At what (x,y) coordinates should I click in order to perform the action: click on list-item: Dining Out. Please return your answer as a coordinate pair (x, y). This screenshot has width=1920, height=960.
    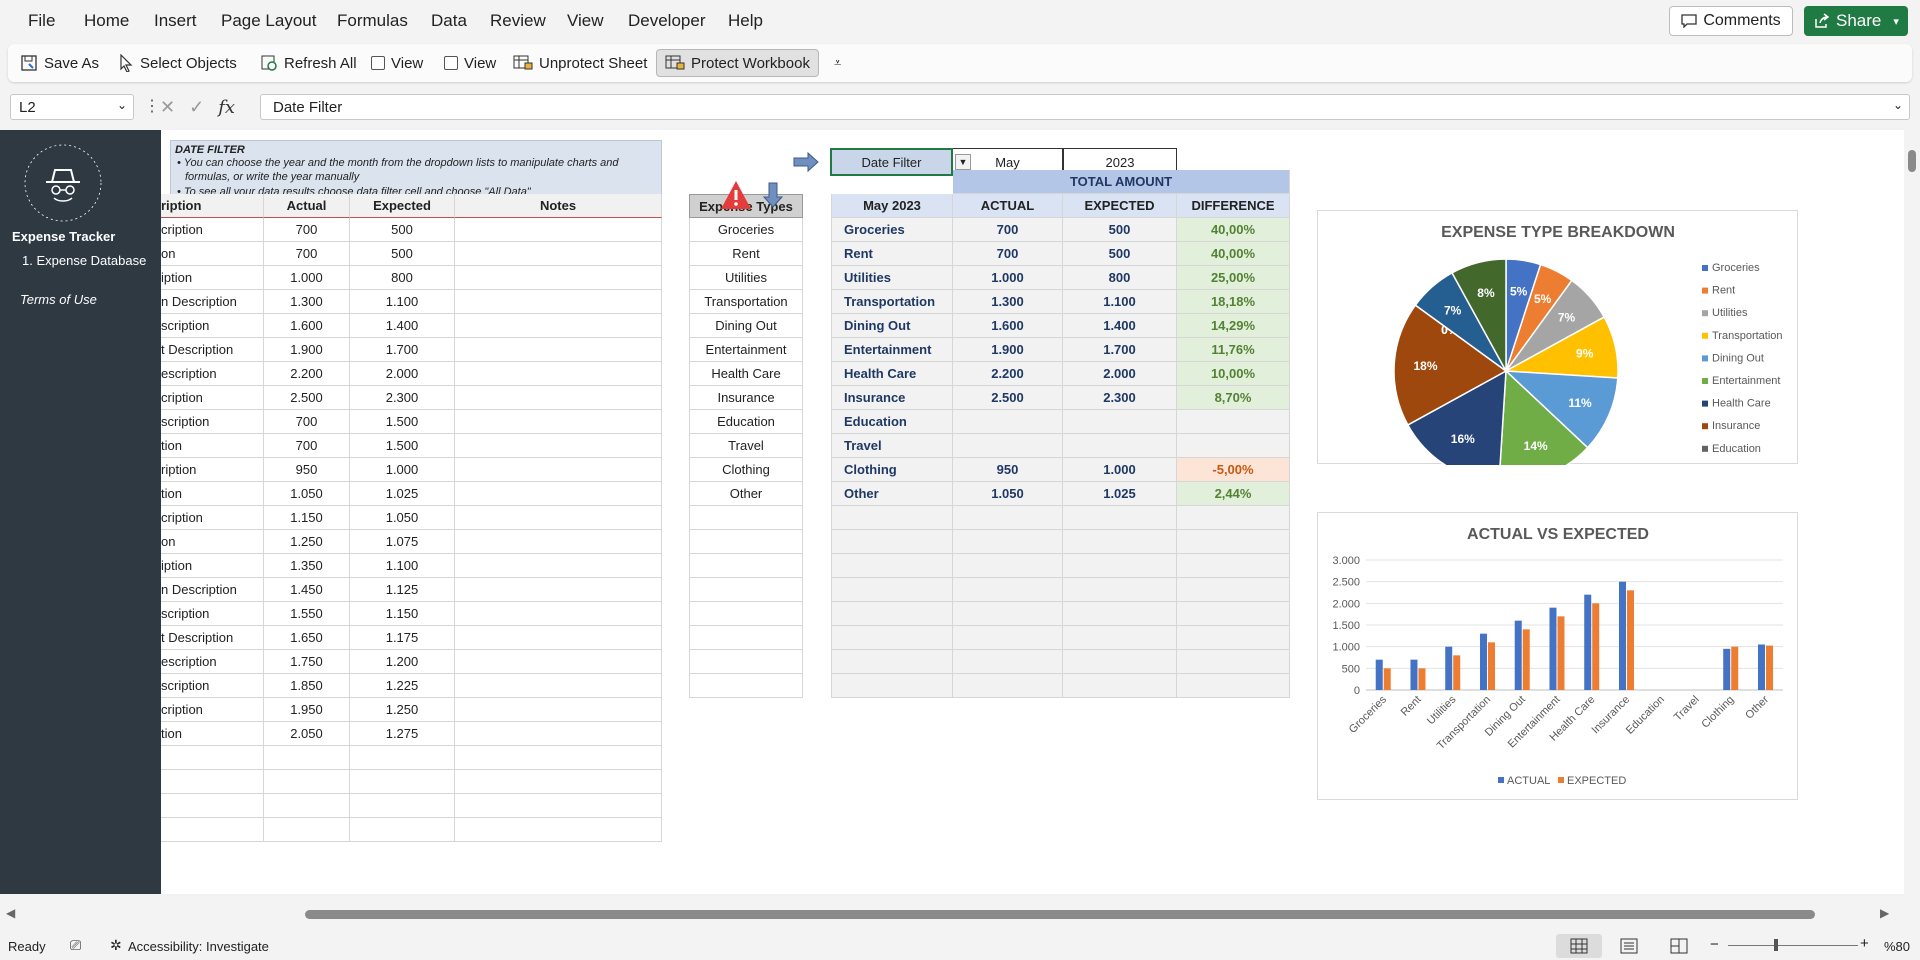
    Looking at the image, I should click on (746, 326).